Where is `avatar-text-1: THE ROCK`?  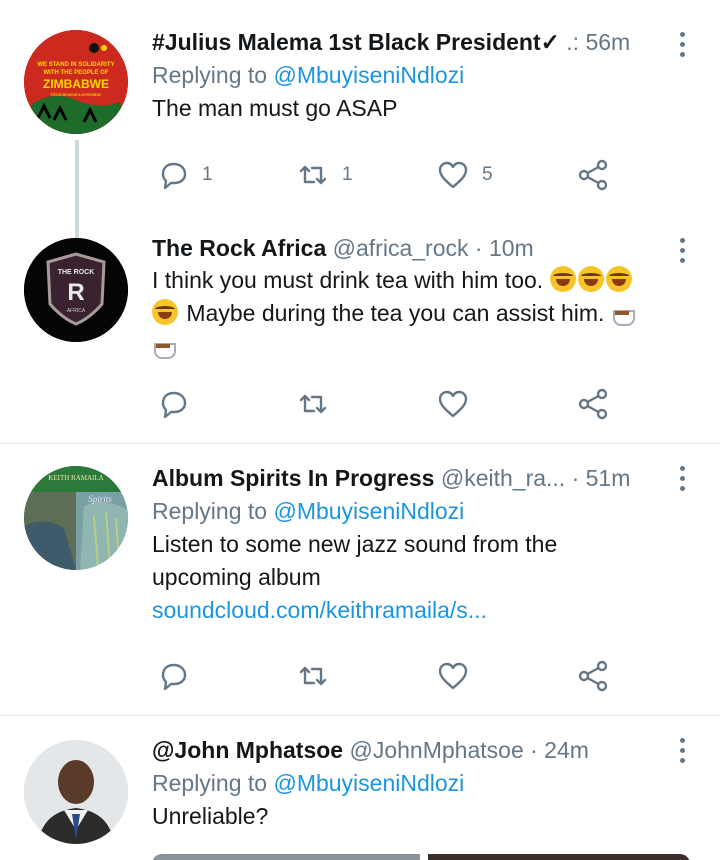 avatar-text-1: THE ROCK is located at coordinates (76, 272).